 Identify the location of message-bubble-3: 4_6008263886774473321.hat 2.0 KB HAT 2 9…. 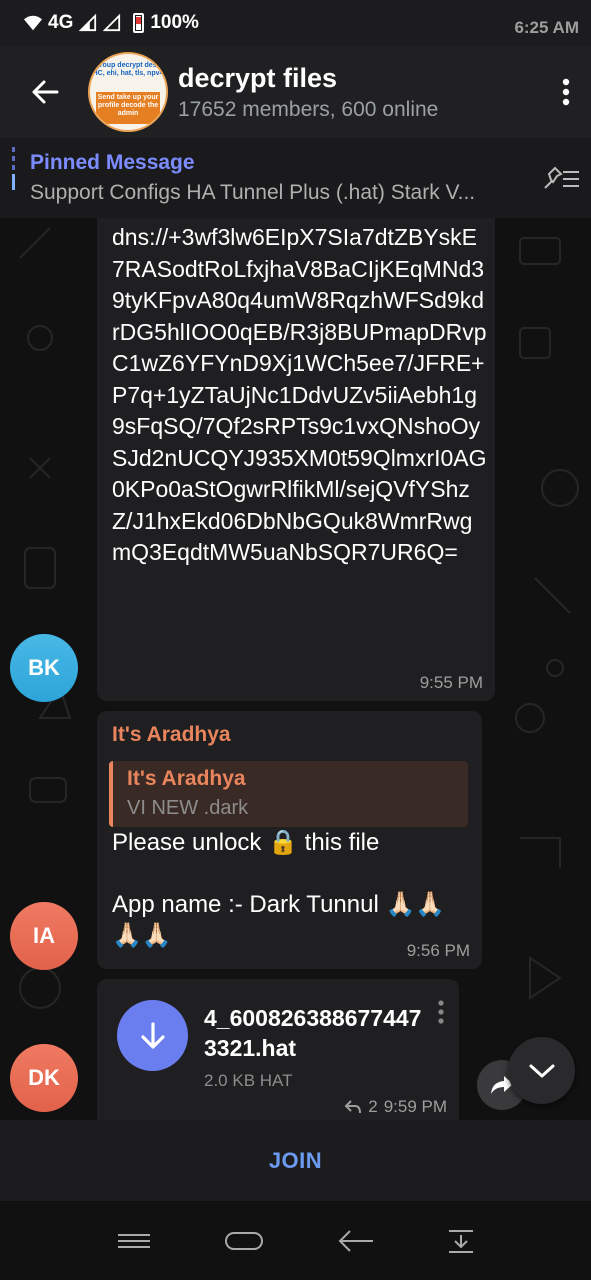
(278, 1049).